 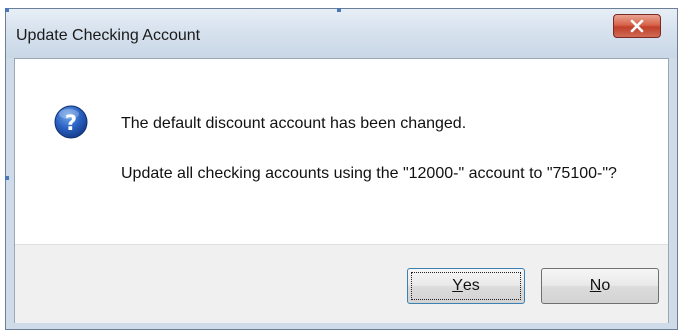 What do you see at coordinates (595, 285) in the screenshot?
I see `no-mnemonic: N` at bounding box center [595, 285].